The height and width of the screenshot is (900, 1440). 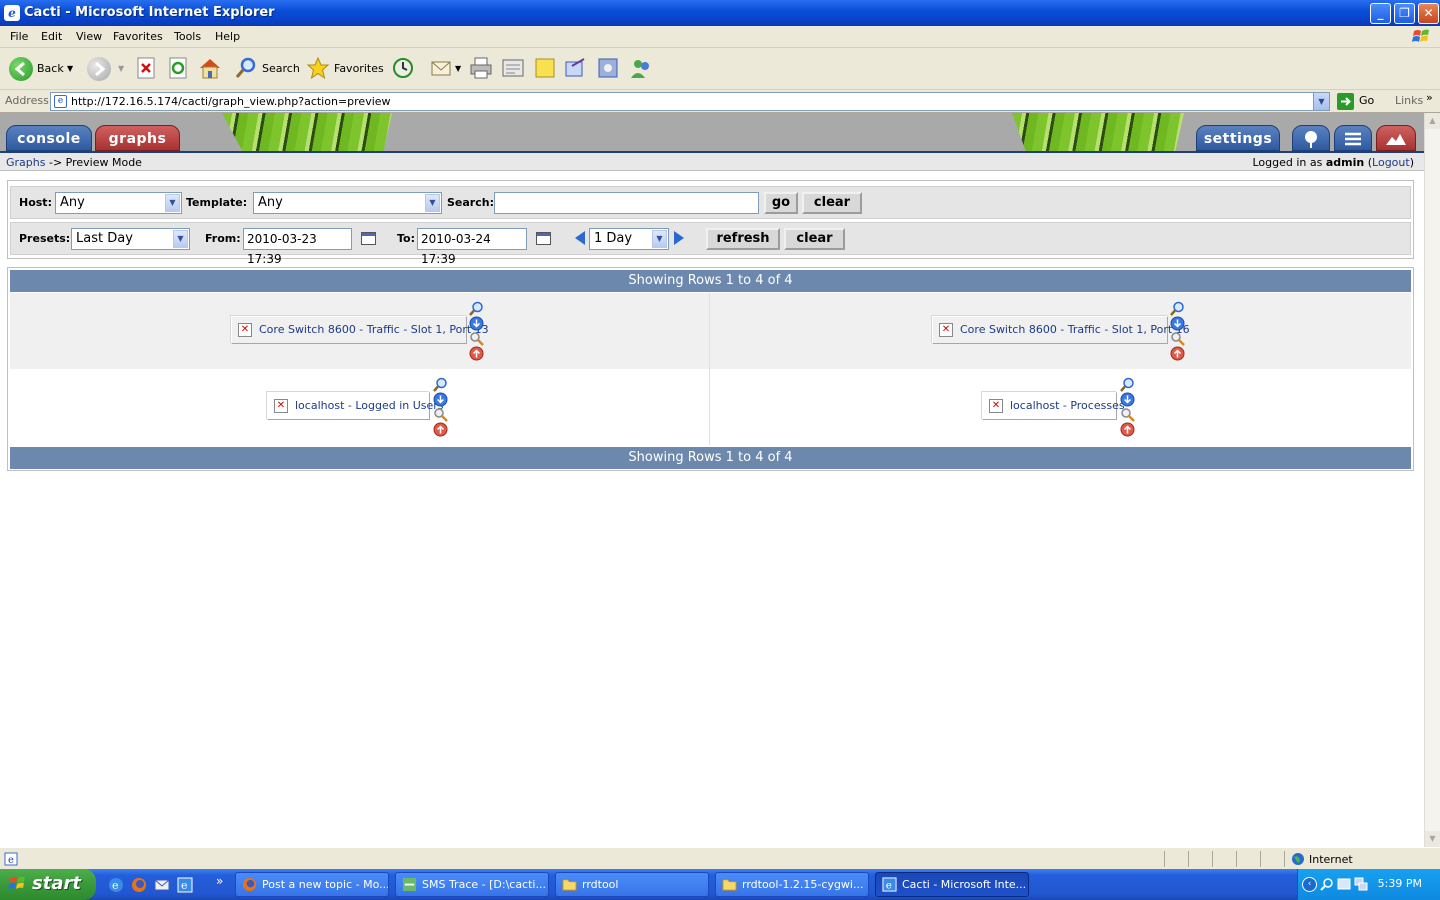 What do you see at coordinates (281, 69) in the screenshot?
I see `search-button: Search` at bounding box center [281, 69].